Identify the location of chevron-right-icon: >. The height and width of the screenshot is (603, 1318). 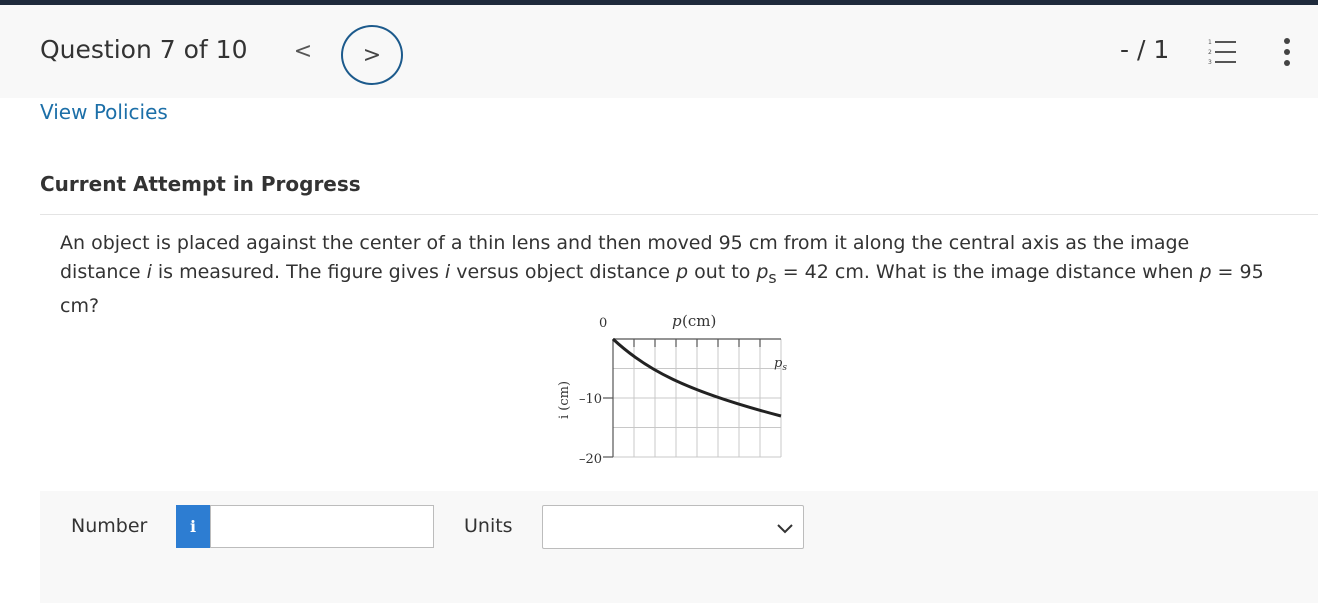
(372, 55).